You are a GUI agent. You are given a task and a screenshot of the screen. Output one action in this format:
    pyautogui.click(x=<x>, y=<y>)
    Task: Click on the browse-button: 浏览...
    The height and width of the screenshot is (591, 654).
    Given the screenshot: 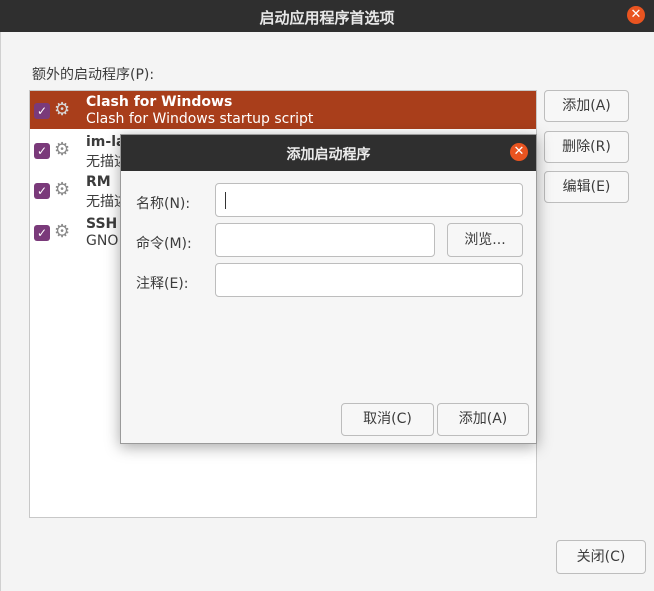 What is the action you would take?
    pyautogui.click(x=485, y=240)
    